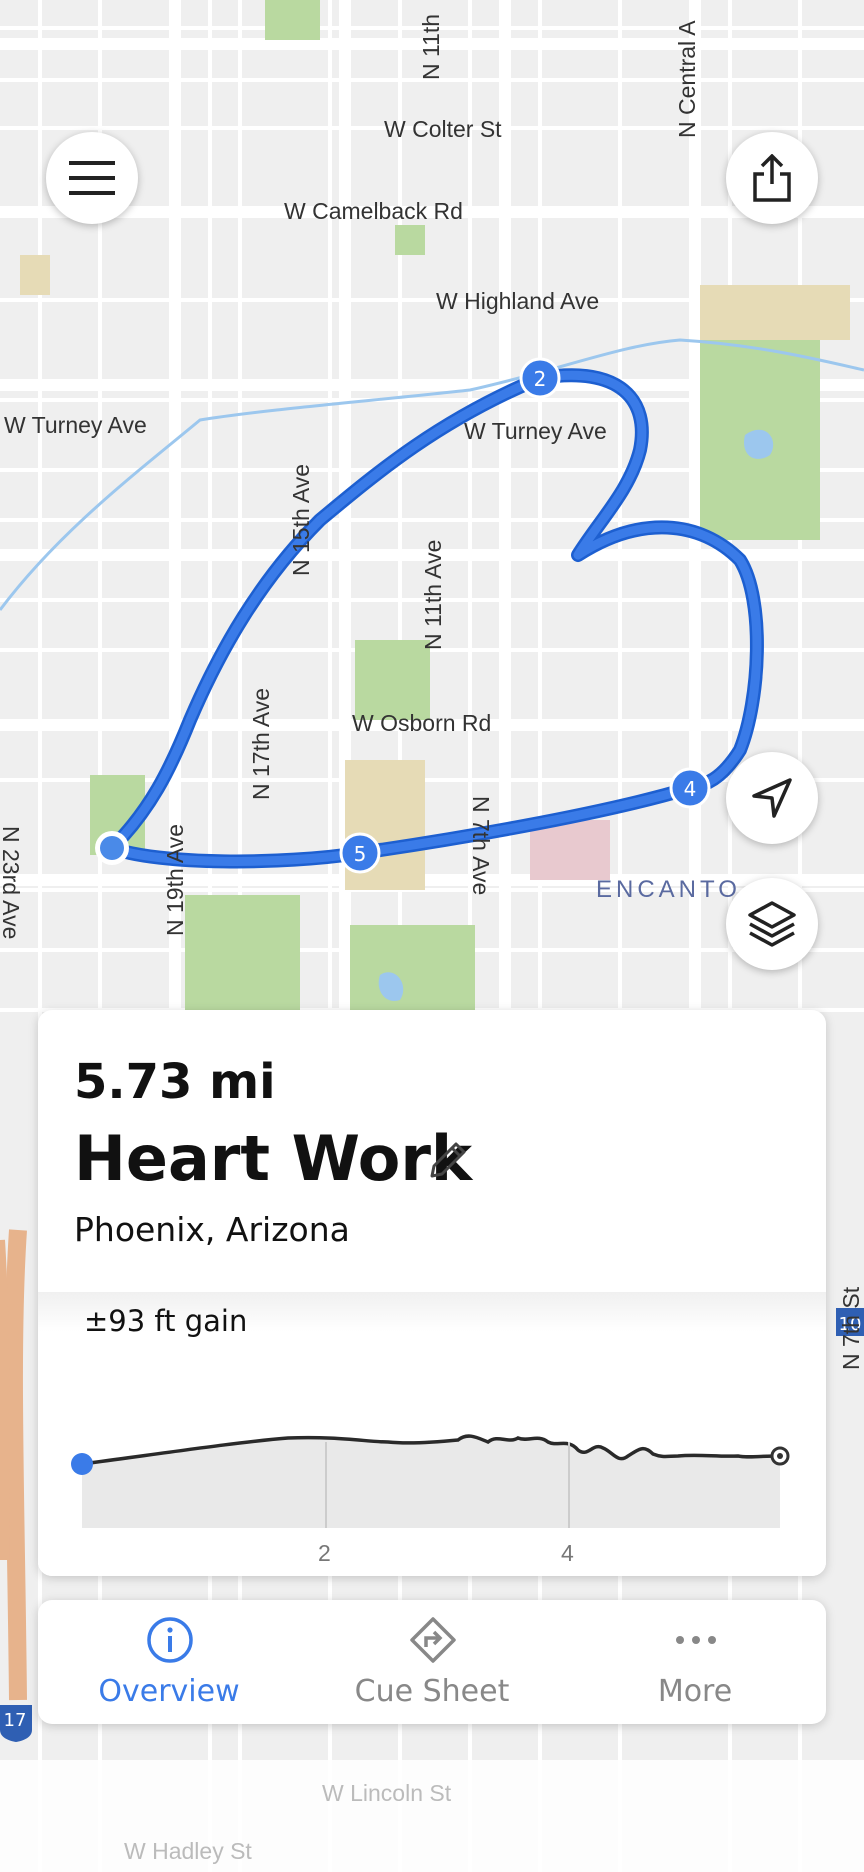 The width and height of the screenshot is (864, 1872). What do you see at coordinates (188, 1851) in the screenshot?
I see `street-label-w-hadley: W Hadley St` at bounding box center [188, 1851].